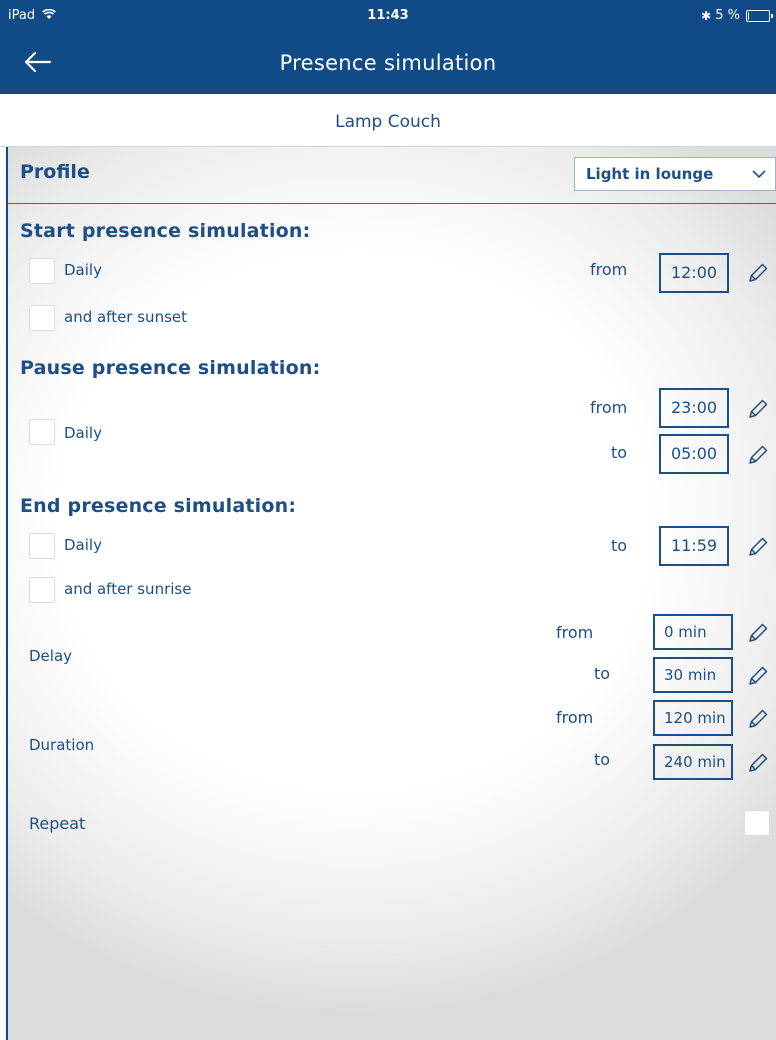 This screenshot has height=1040, width=776. Describe the element at coordinates (727, 15) in the screenshot. I see `battery-percentage: 5 %` at that location.